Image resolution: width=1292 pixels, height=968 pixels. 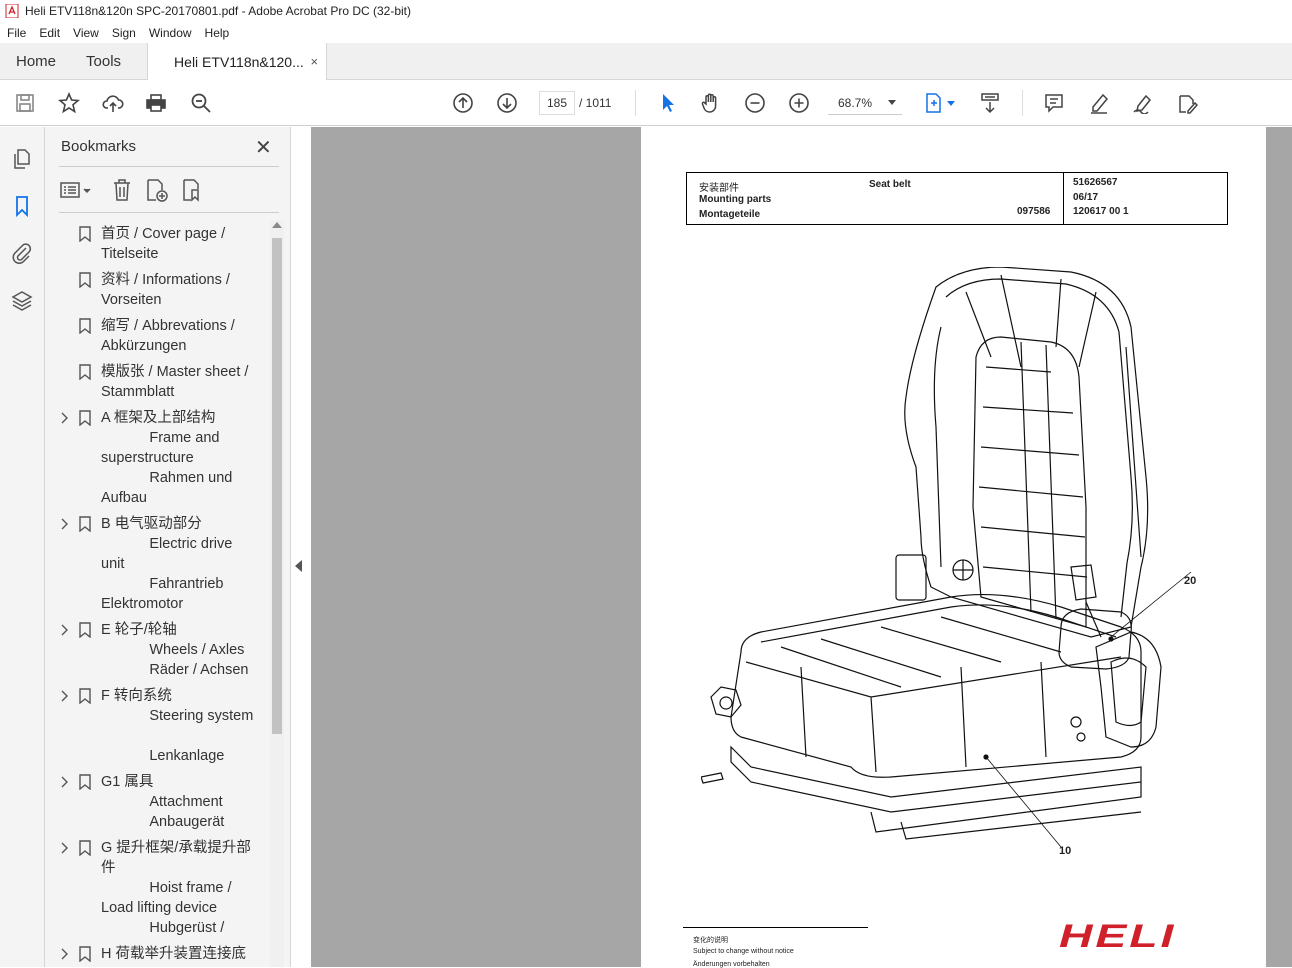 I want to click on viewer-scrollbar, so click(x=1279, y=547).